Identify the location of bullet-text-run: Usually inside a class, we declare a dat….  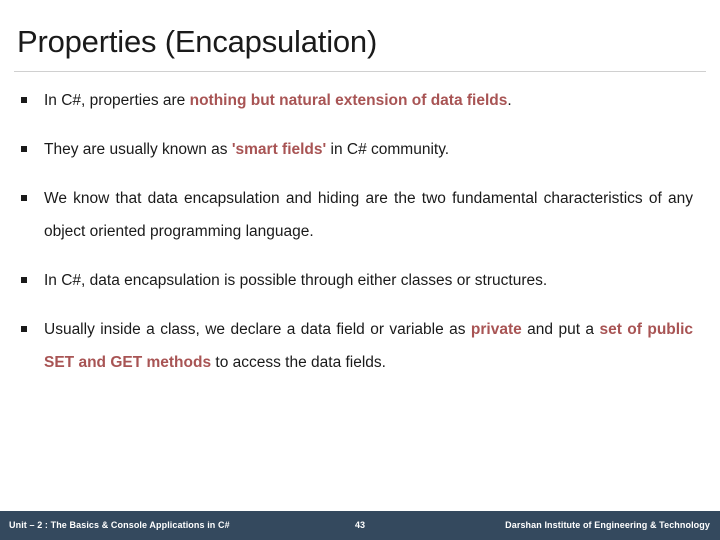
(257, 329).